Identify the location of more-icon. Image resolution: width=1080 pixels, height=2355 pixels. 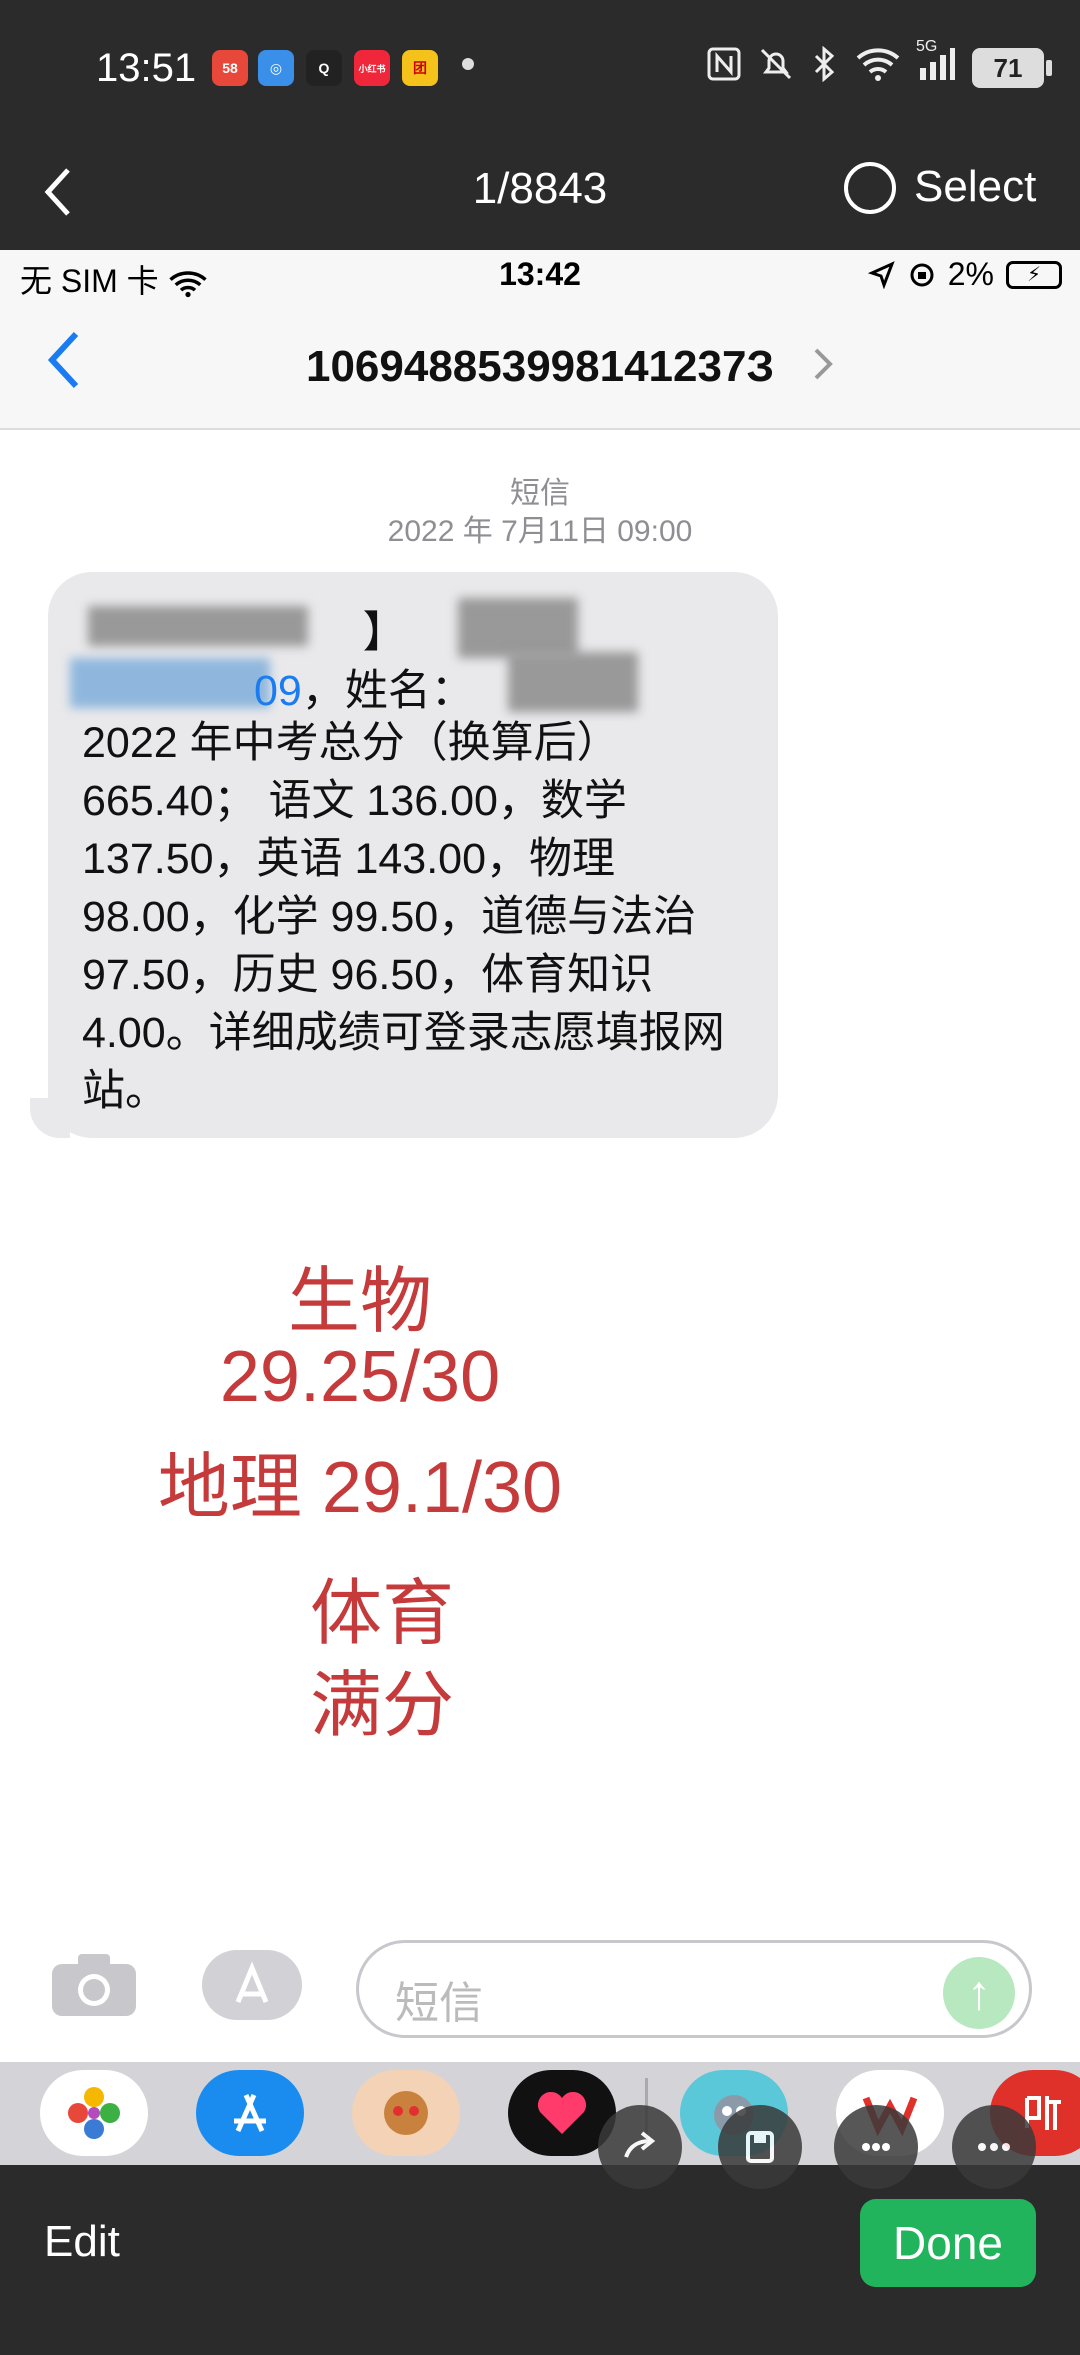
(994, 2147).